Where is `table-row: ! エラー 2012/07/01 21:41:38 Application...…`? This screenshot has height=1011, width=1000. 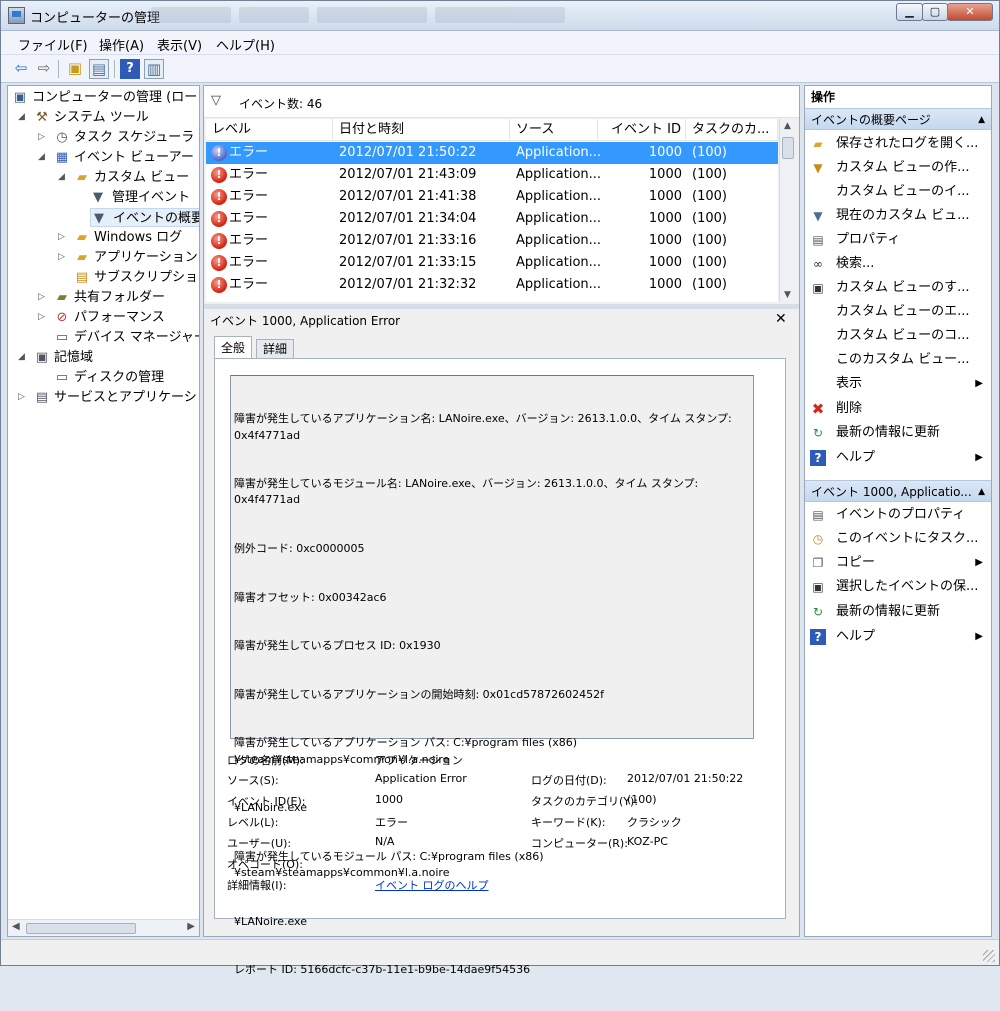
table-row: ! エラー 2012/07/01 21:41:38 Application...… is located at coordinates (492, 197).